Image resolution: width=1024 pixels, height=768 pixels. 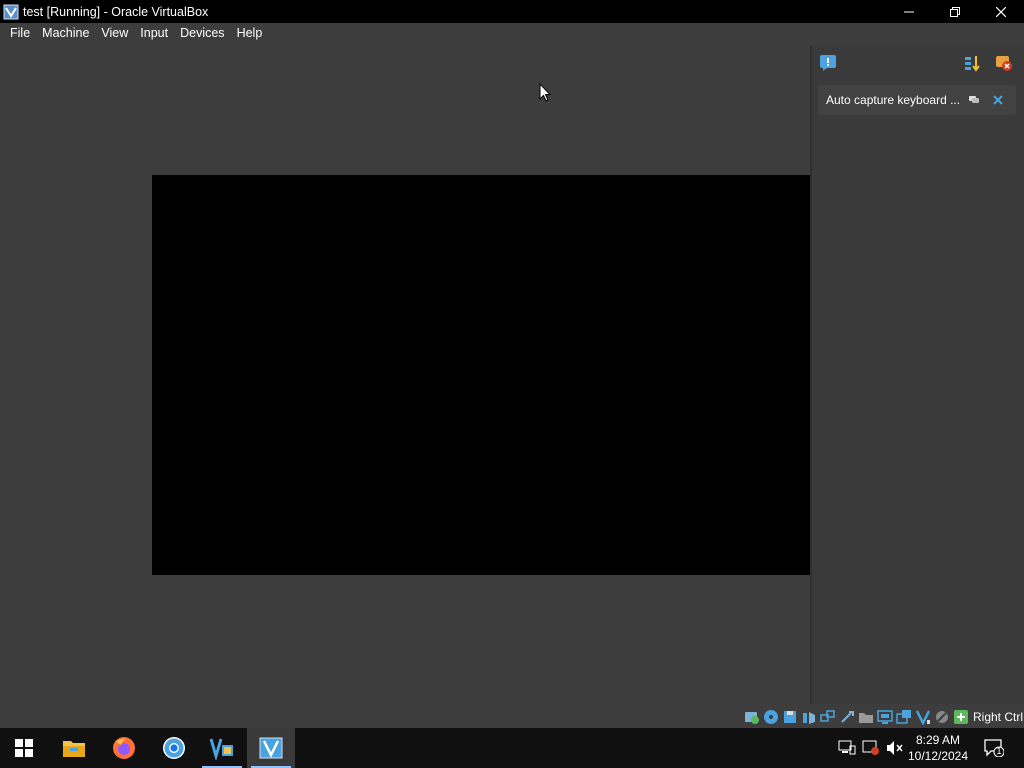 I want to click on virtualbox-manager-icon, so click(x=221, y=749).